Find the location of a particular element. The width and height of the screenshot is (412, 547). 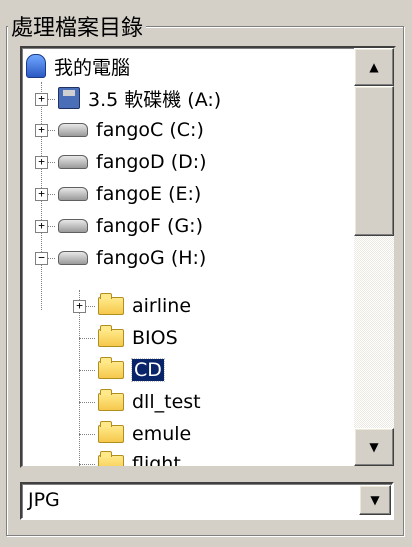

floppy-drive-icon is located at coordinates (69, 98).